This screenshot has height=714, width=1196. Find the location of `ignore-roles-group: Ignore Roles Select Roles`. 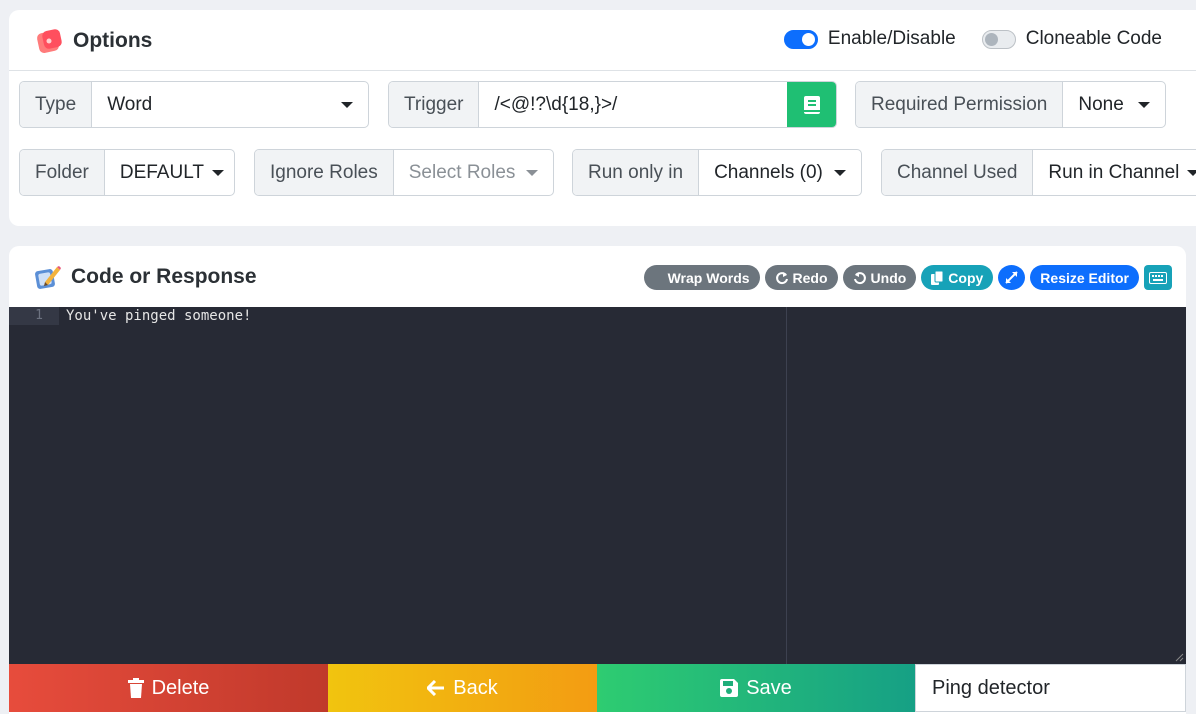

ignore-roles-group: Ignore Roles Select Roles is located at coordinates (404, 172).